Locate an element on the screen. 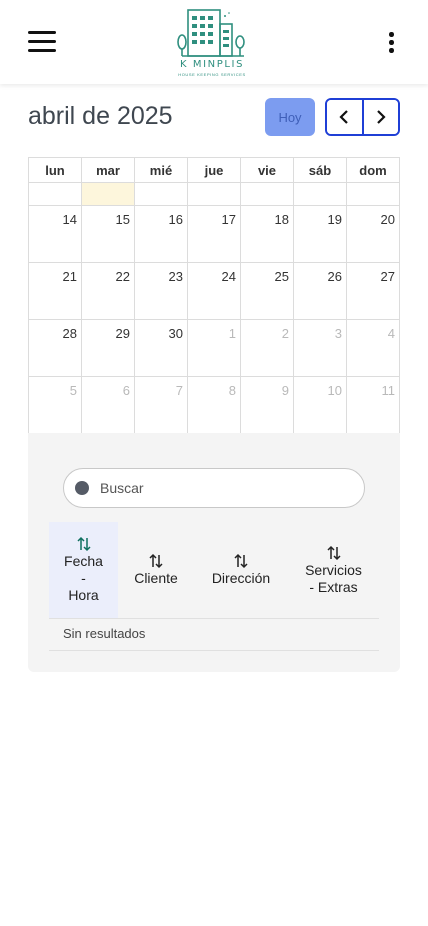 Image resolution: width=428 pixels, height=926 pixels. search-input is located at coordinates (215, 488).